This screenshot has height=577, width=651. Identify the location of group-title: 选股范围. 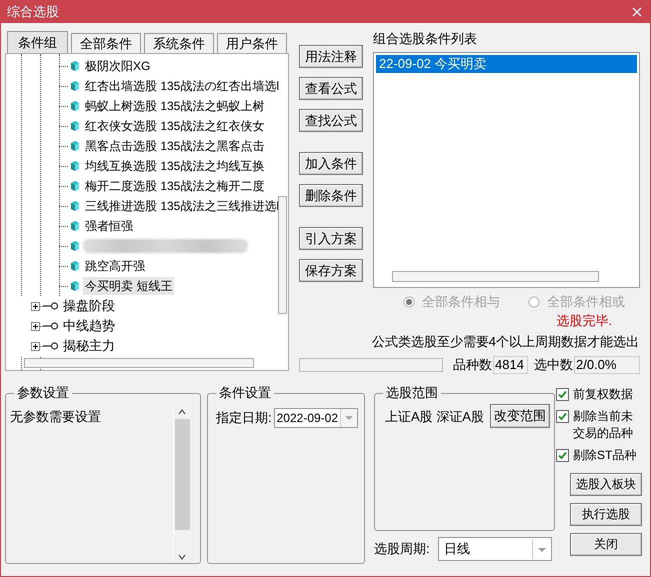
(412, 393).